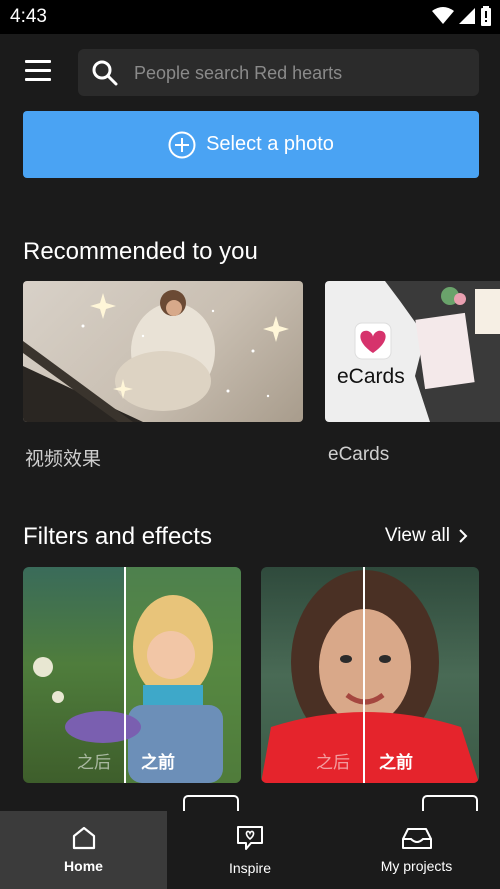 The width and height of the screenshot is (500, 889). I want to click on filter-card-1: 之后 之前, so click(132, 675).